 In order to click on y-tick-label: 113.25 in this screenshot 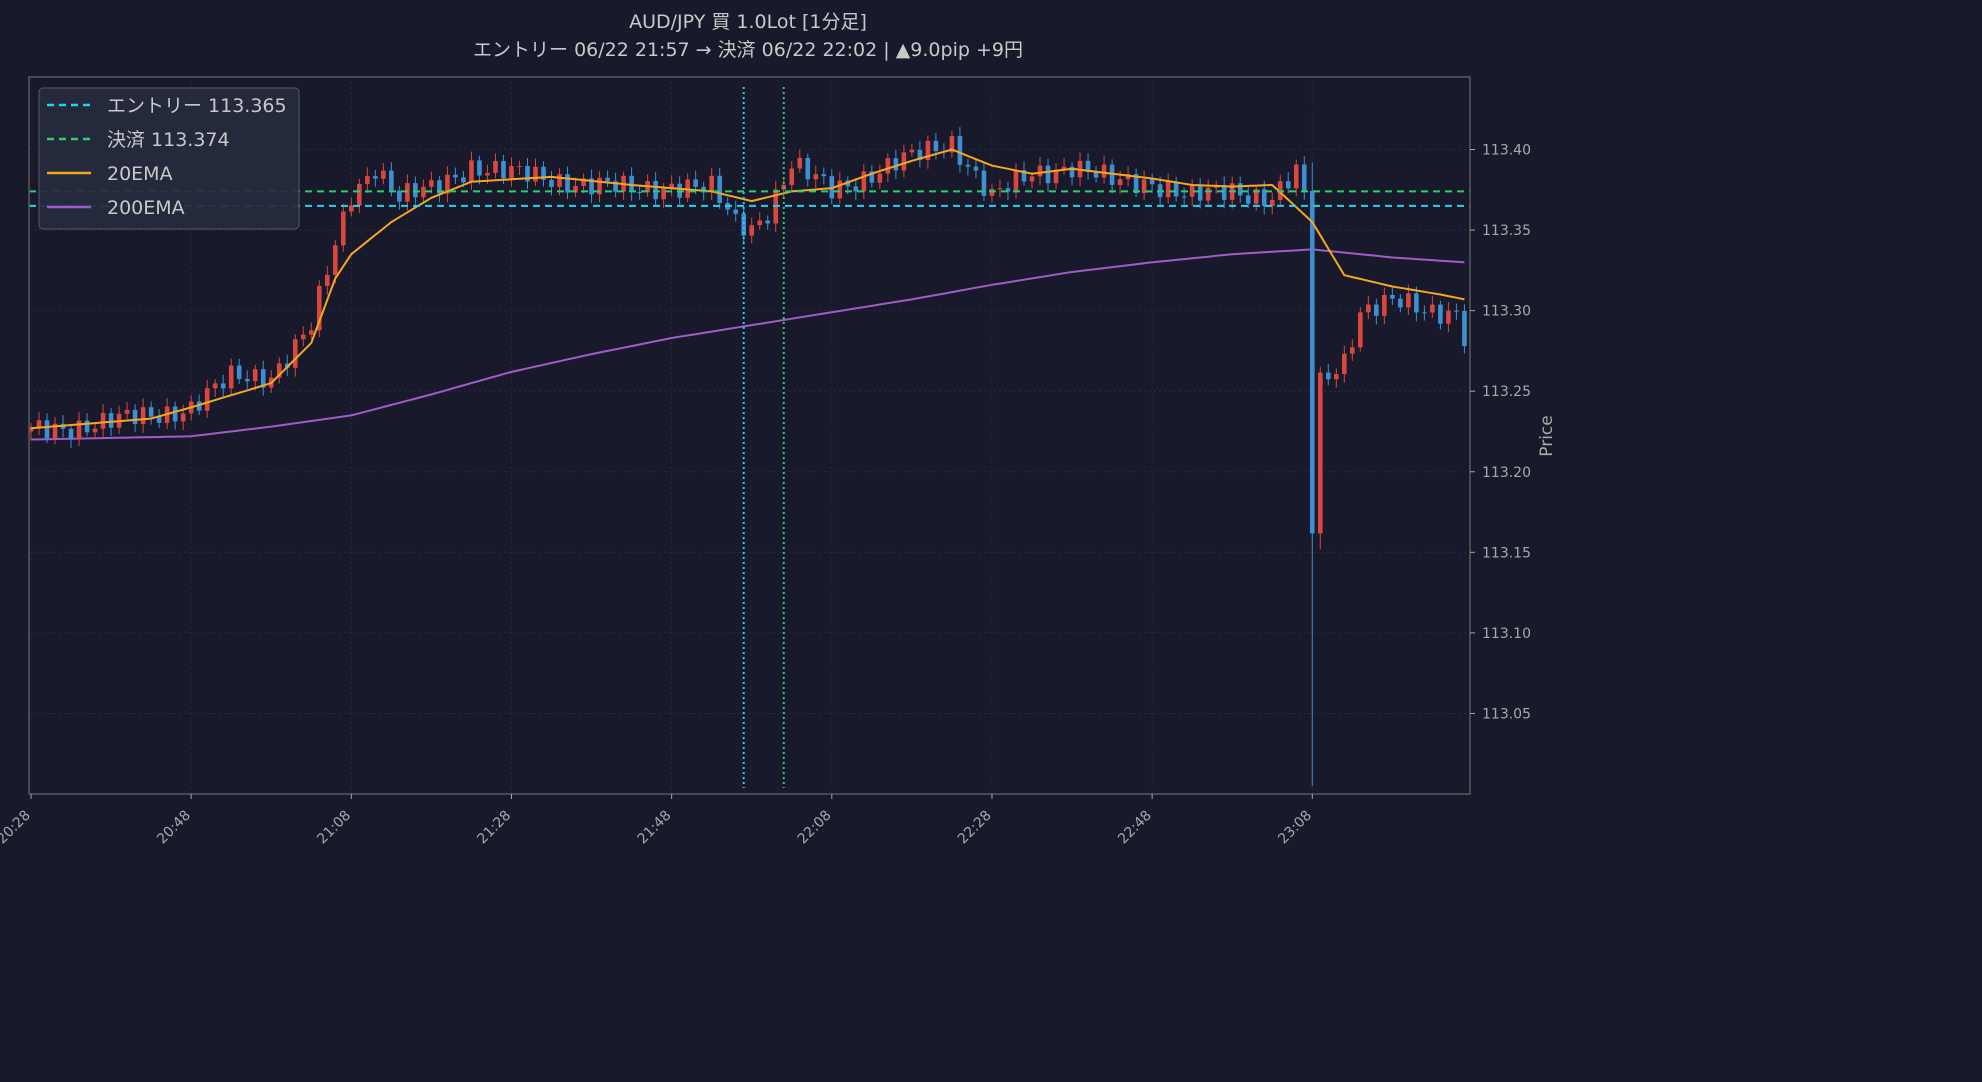, I will do `click(1506, 392)`.